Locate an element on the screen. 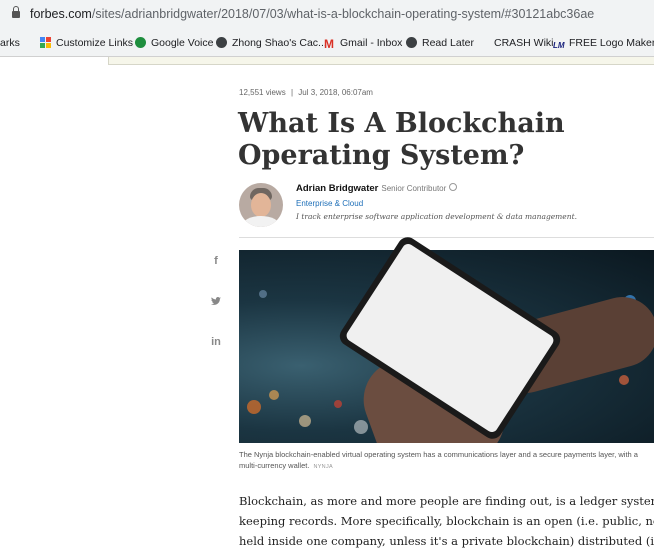 This screenshot has height=551, width=654. grid-icon is located at coordinates (45, 42).